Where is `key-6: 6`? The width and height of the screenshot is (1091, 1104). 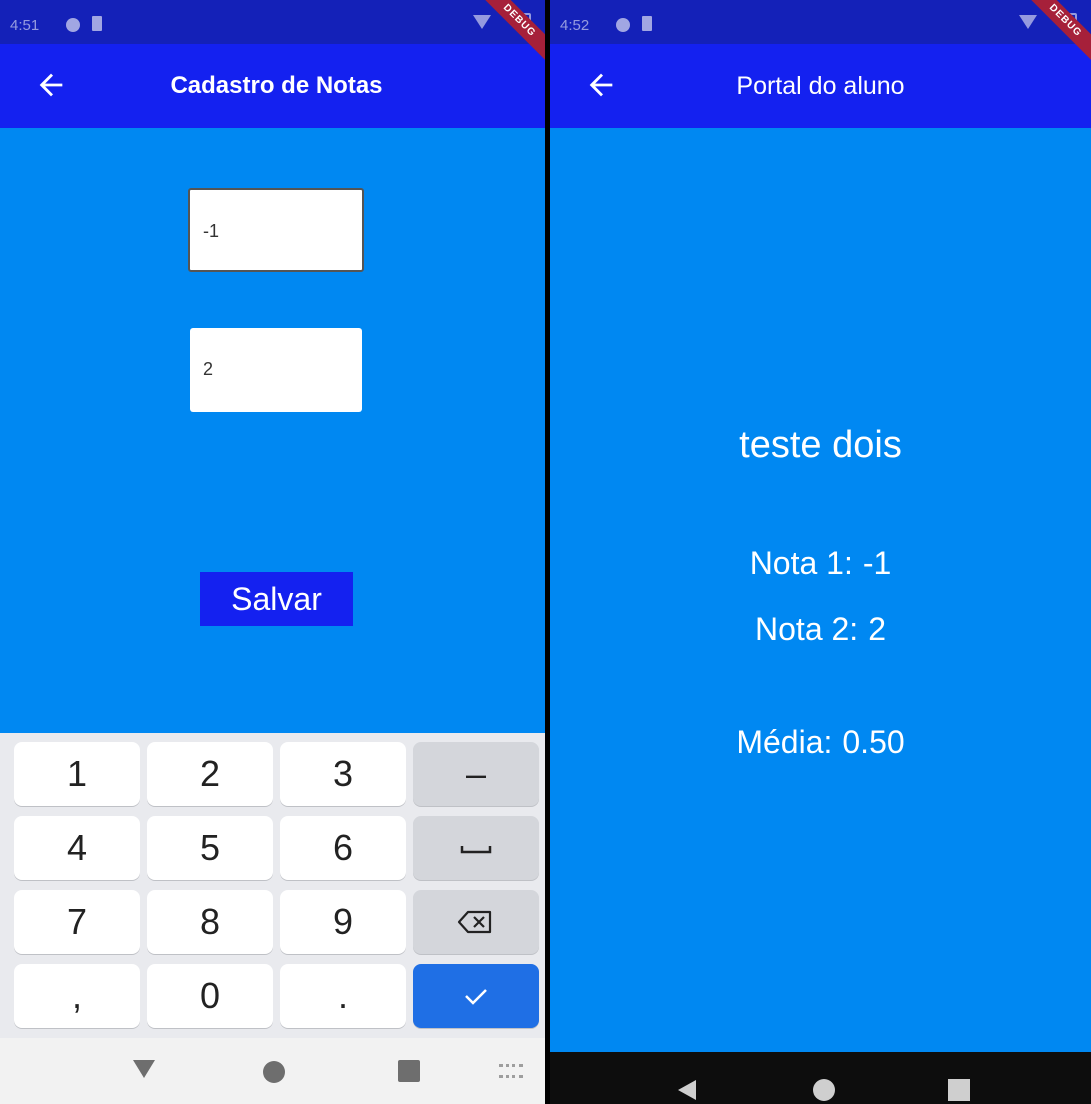
key-6: 6 is located at coordinates (343, 848).